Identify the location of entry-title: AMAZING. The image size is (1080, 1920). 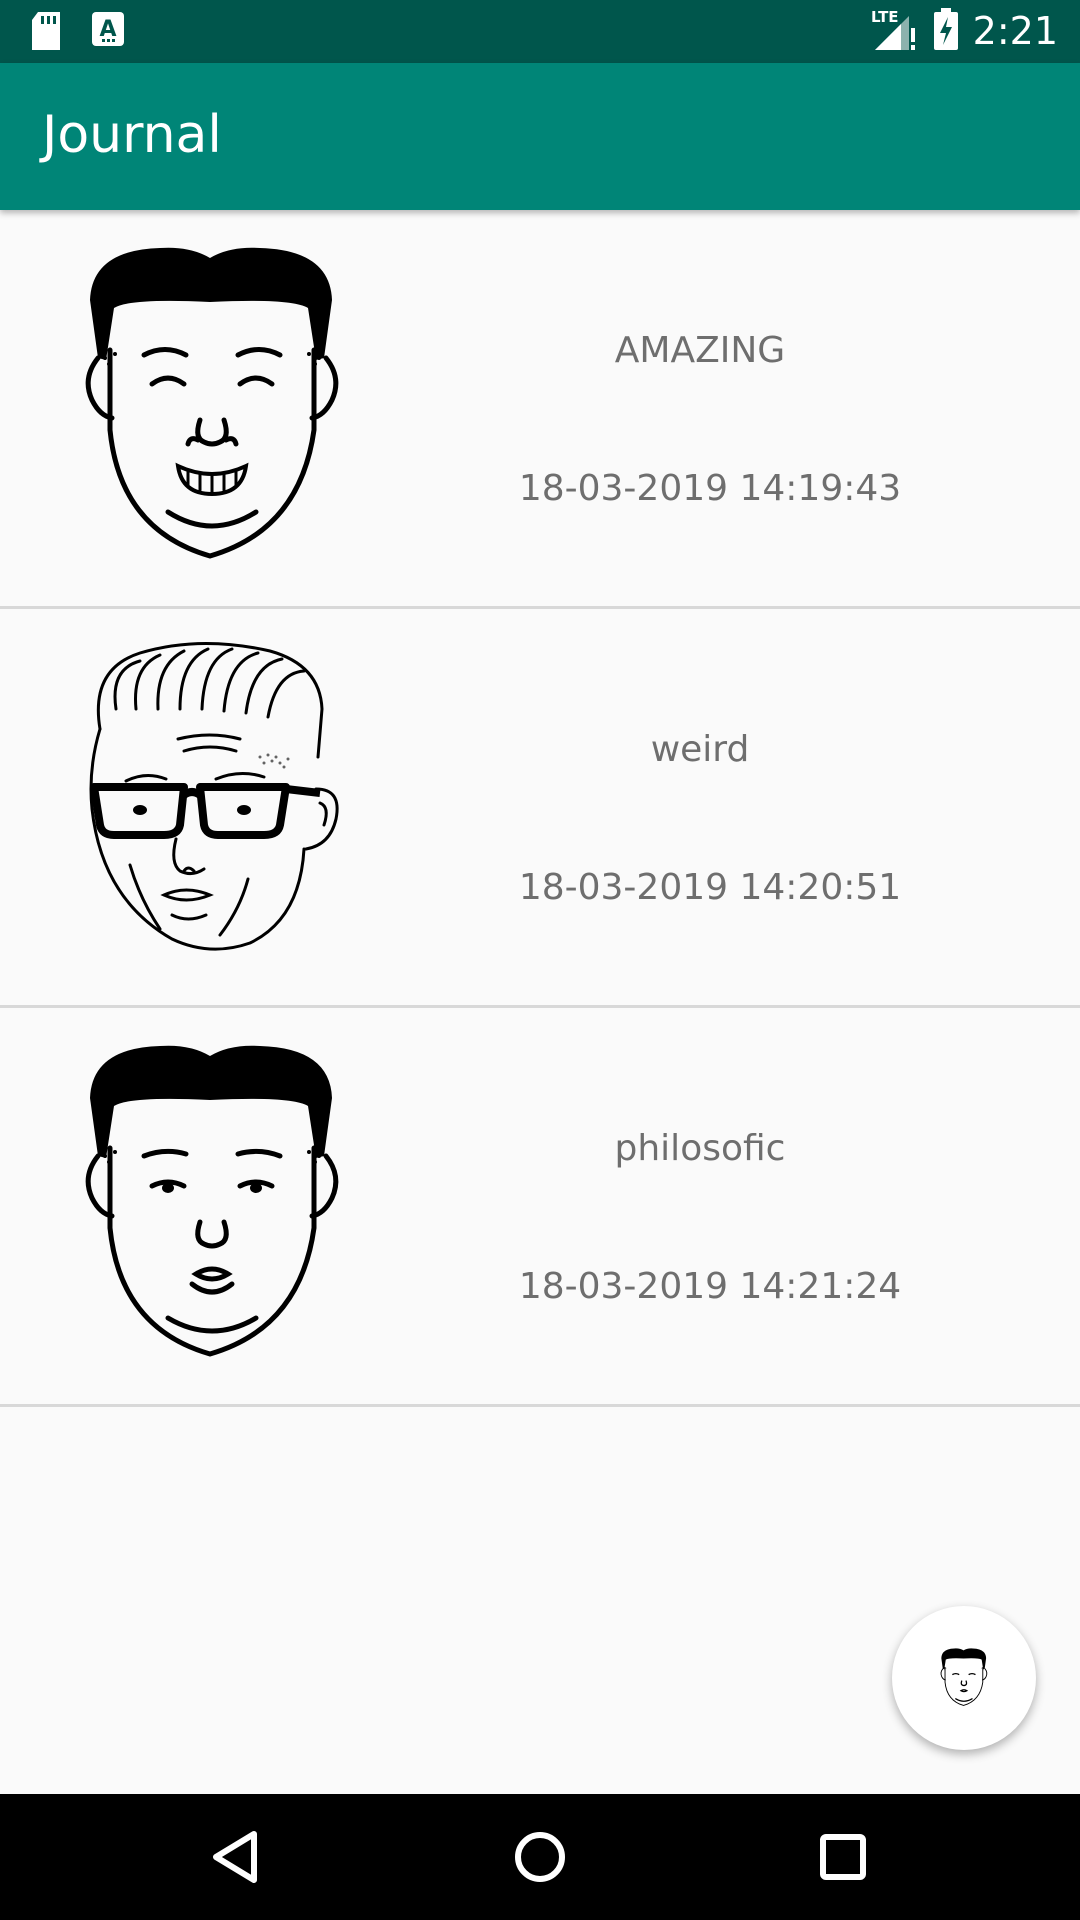
(700, 350).